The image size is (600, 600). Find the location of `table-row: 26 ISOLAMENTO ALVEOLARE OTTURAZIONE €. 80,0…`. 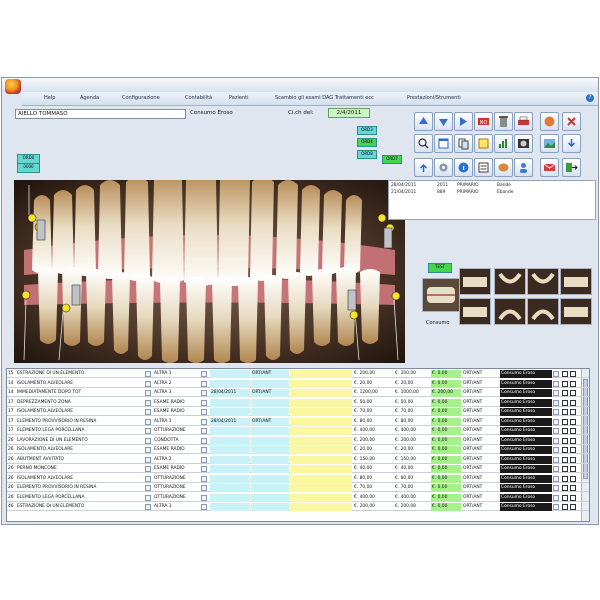

table-row: 26 ISOLAMENTO ALVEOLARE OTTURAZIONE €. 80,0… is located at coordinates (298, 478).